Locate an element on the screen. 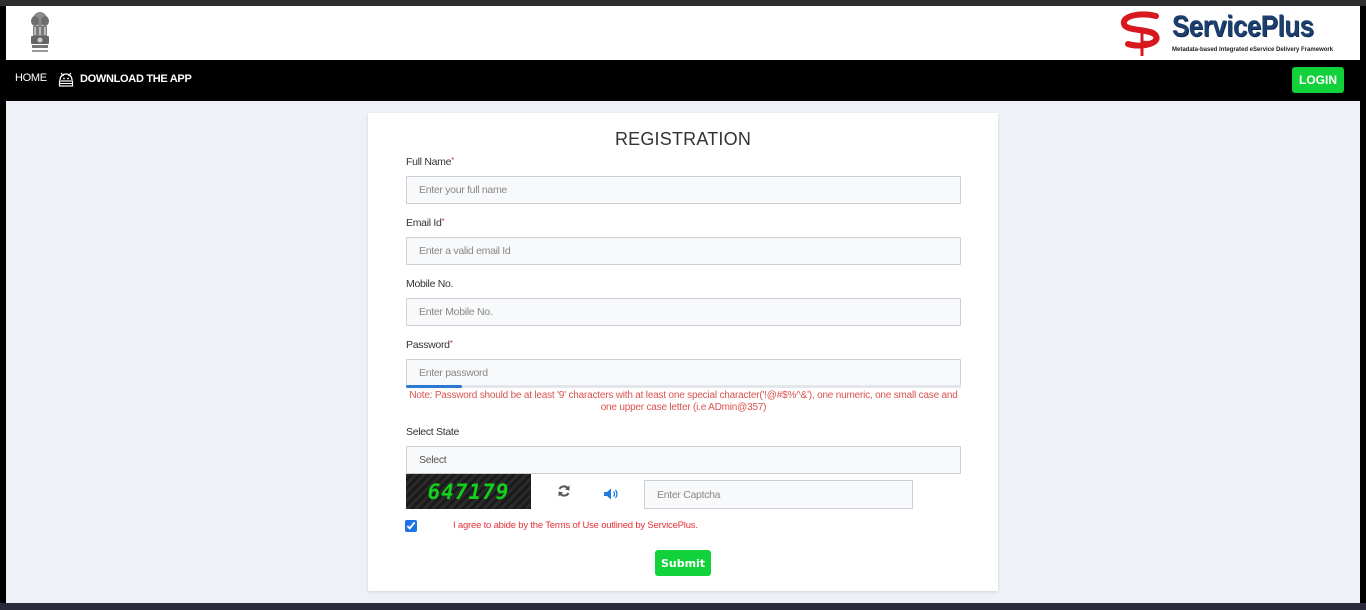 Image resolution: width=1366 pixels, height=610 pixels. full-name-input is located at coordinates (683, 190).